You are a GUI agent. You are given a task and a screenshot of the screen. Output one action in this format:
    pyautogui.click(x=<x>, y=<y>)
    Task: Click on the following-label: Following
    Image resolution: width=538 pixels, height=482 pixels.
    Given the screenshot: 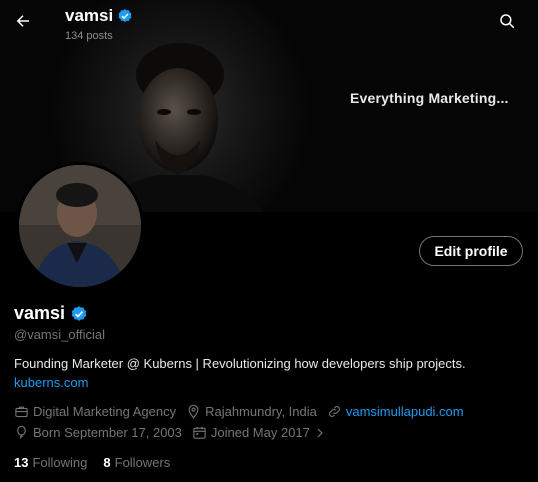 What is the action you would take?
    pyautogui.click(x=60, y=462)
    